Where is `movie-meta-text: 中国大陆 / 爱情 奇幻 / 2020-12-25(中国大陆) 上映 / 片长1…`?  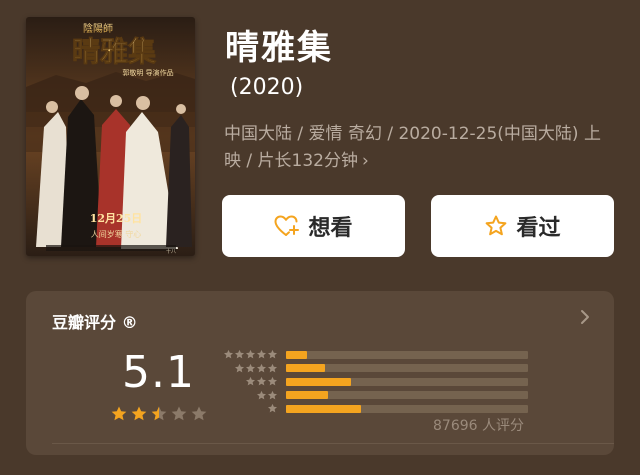
movie-meta-text: 中国大陆 / 爱情 奇幻 / 2020-12-25(中国大陆) 上映 / 片长1… is located at coordinates (412, 147).